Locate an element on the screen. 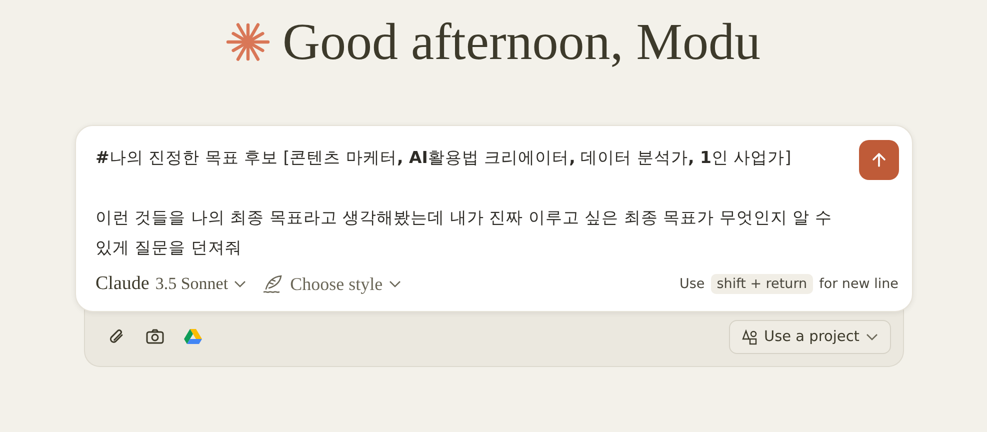 This screenshot has width=987, height=432. greeting-title: Good afternoon, Modu is located at coordinates (521, 42).